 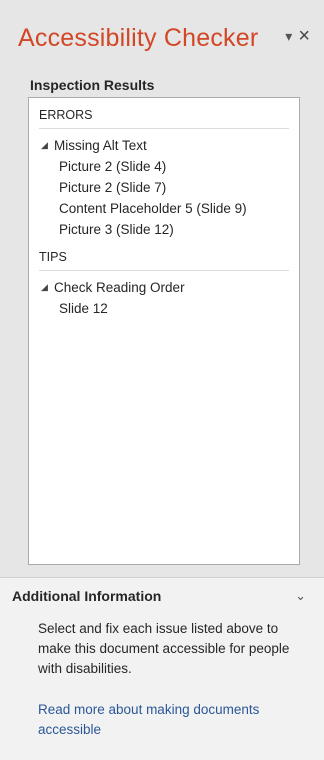 What do you see at coordinates (119, 287) in the screenshot?
I see `issue-title: Check Reading Order` at bounding box center [119, 287].